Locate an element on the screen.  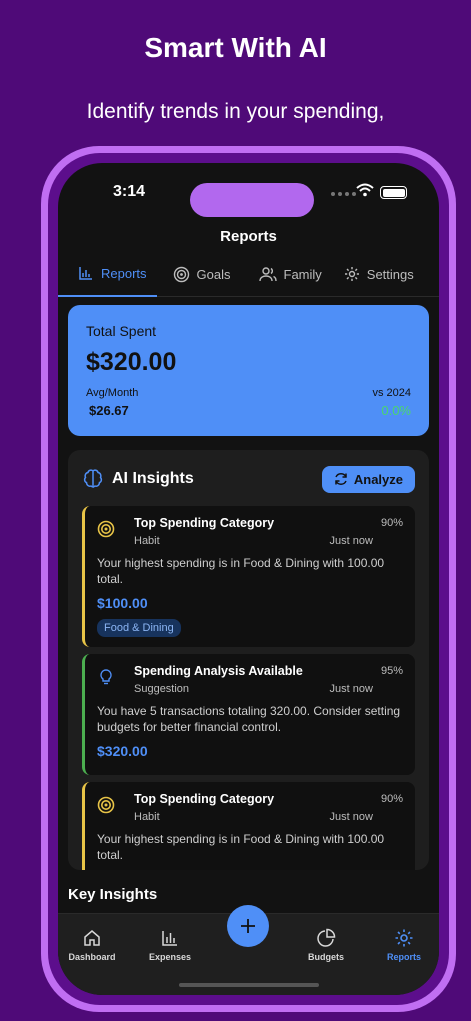
tab-settings: Settings is located at coordinates (378, 274).